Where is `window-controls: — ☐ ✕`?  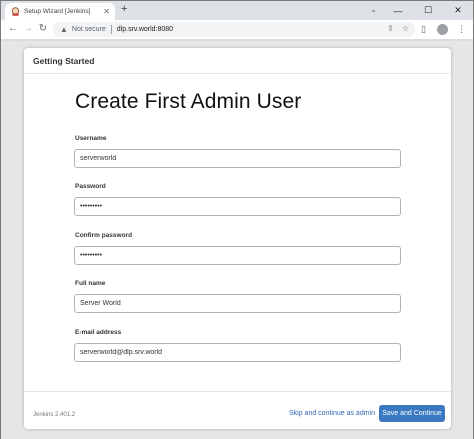 window-controls: — ☐ ✕ is located at coordinates (428, 10).